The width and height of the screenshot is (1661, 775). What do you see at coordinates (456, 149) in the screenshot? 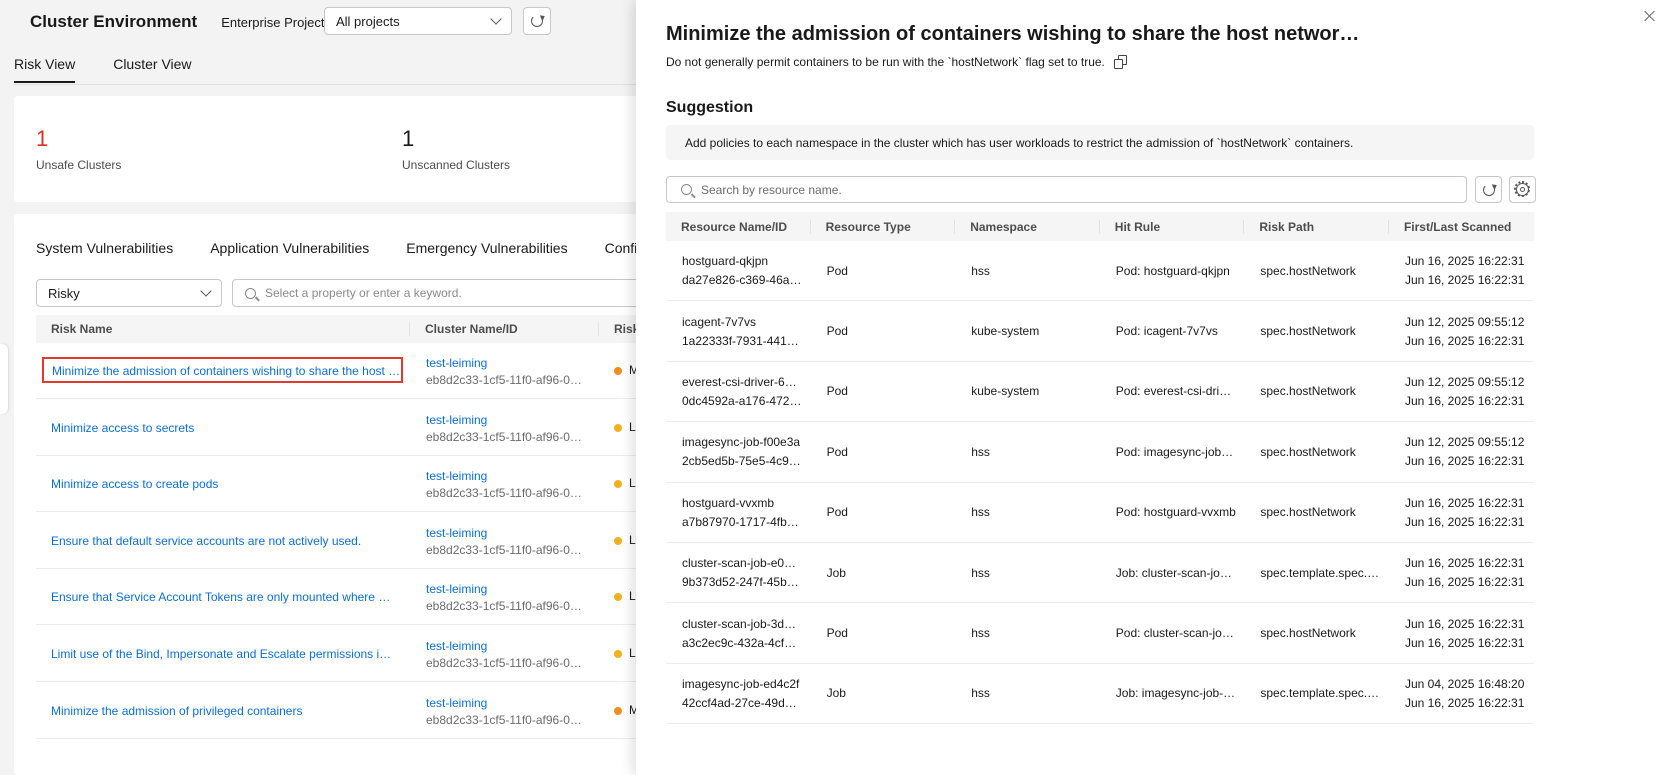
I see `unscanned-clusters-stat: 1 Unscanned Clusters` at bounding box center [456, 149].